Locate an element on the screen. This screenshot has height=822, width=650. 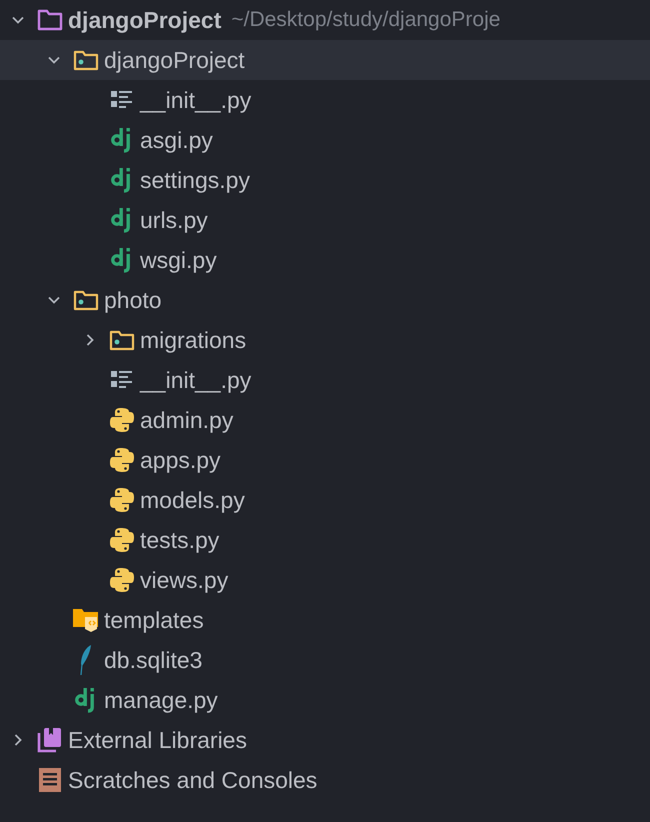
scratch-file-icon is located at coordinates (50, 780).